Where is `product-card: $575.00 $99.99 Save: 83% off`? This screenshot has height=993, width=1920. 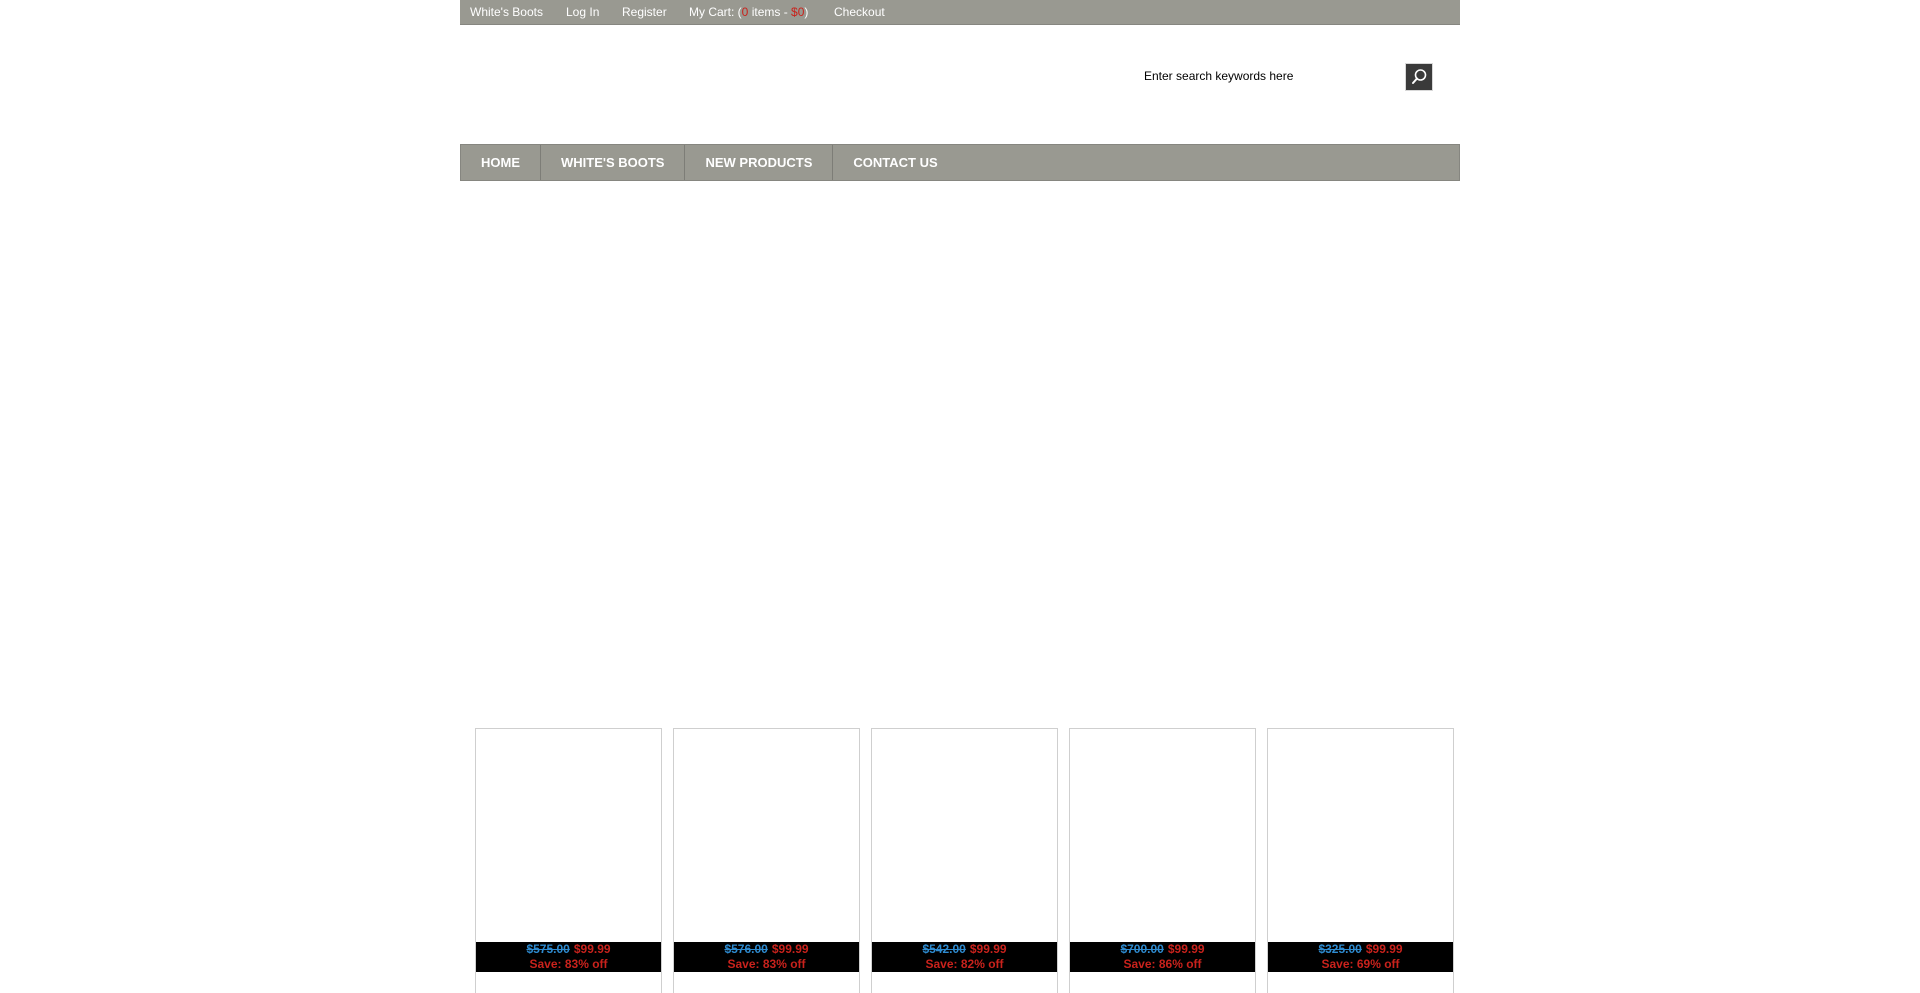
product-card: $575.00 $99.99 Save: 83% off is located at coordinates (568, 860).